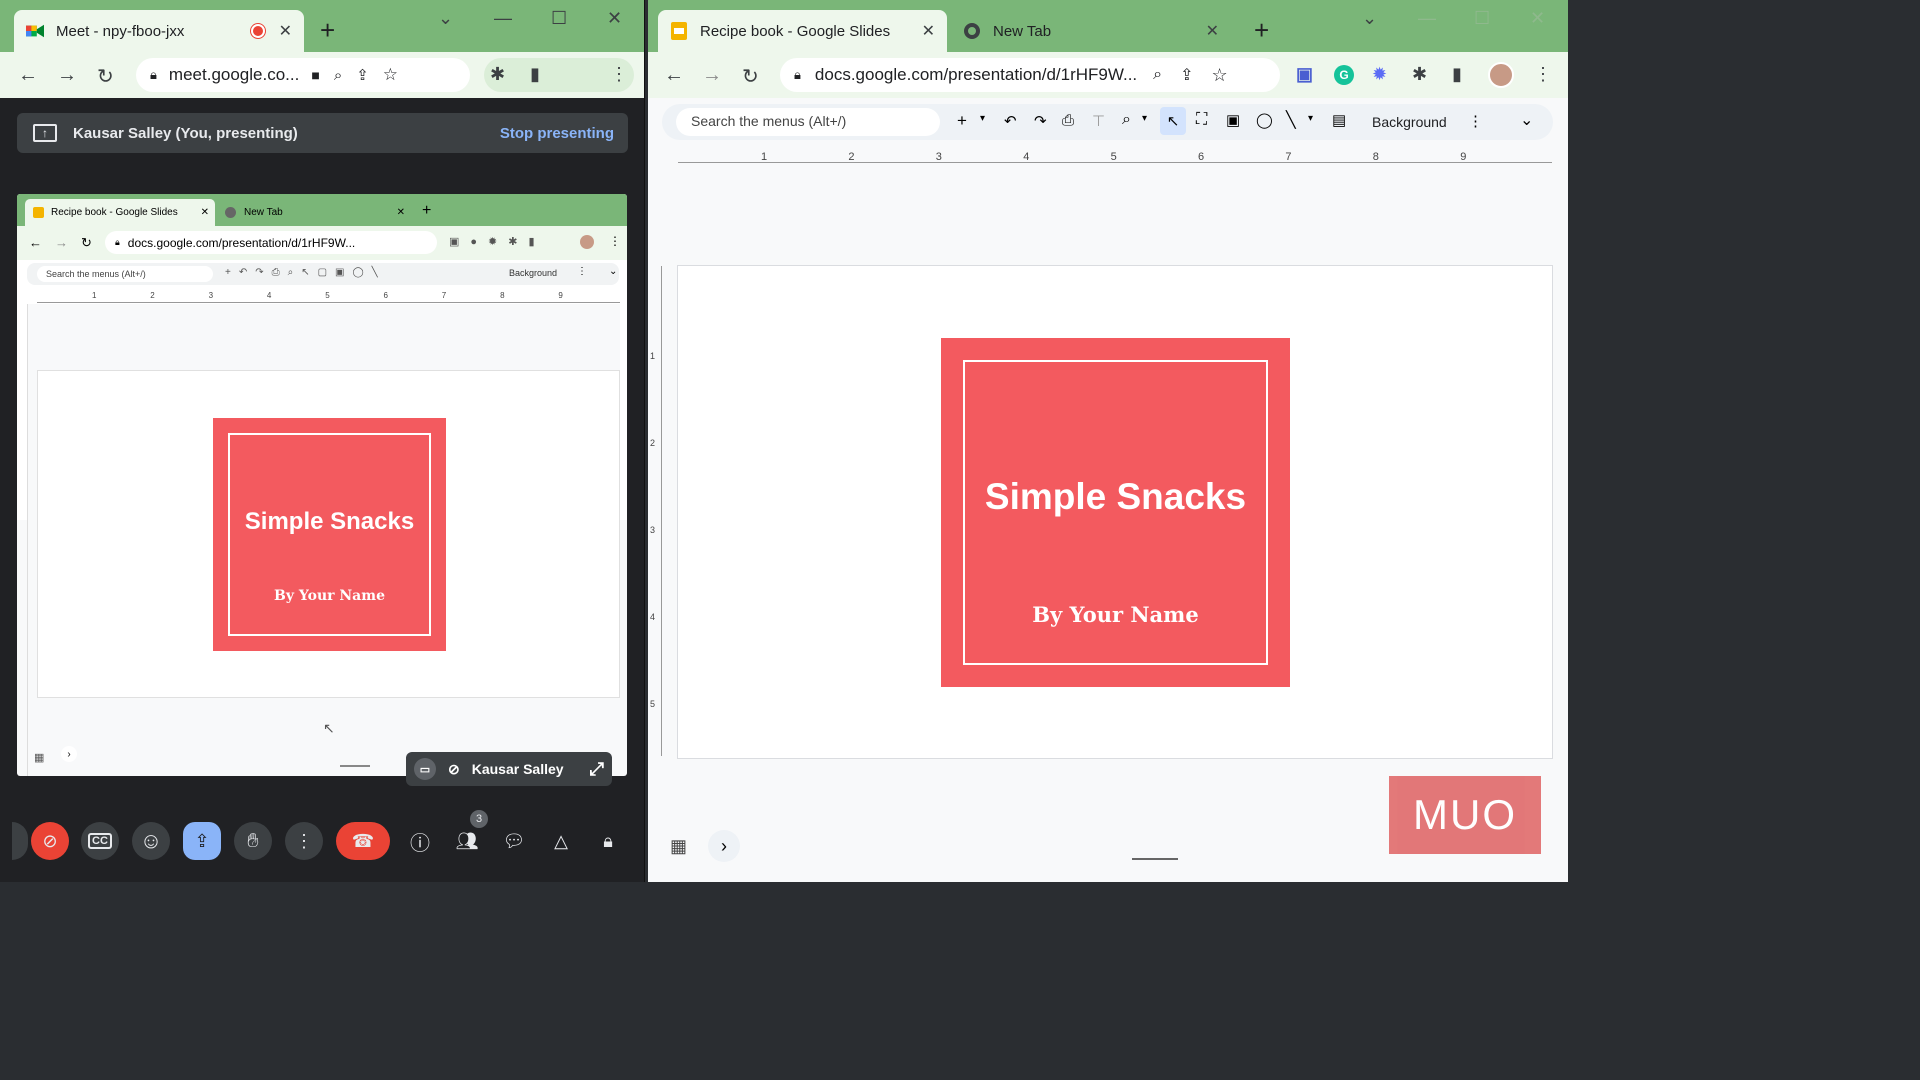 The height and width of the screenshot is (1080, 1920). I want to click on slide-subtitle: By Your Name, so click(1115, 614).